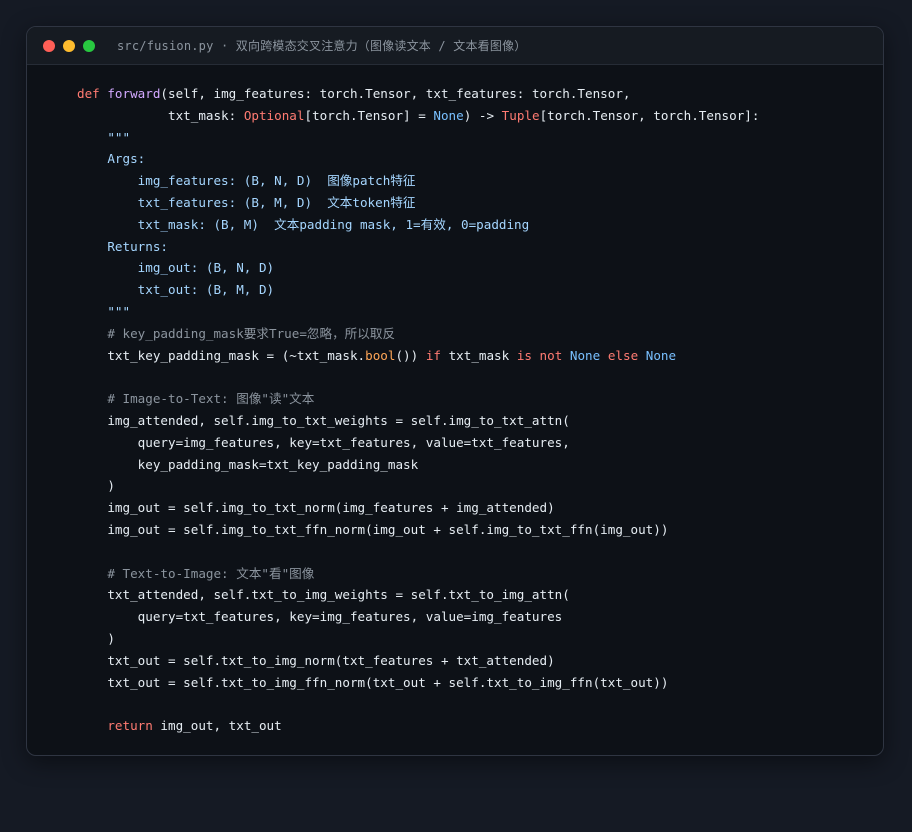 The image size is (912, 832). What do you see at coordinates (122, 246) in the screenshot?
I see `code-token: Returns:` at bounding box center [122, 246].